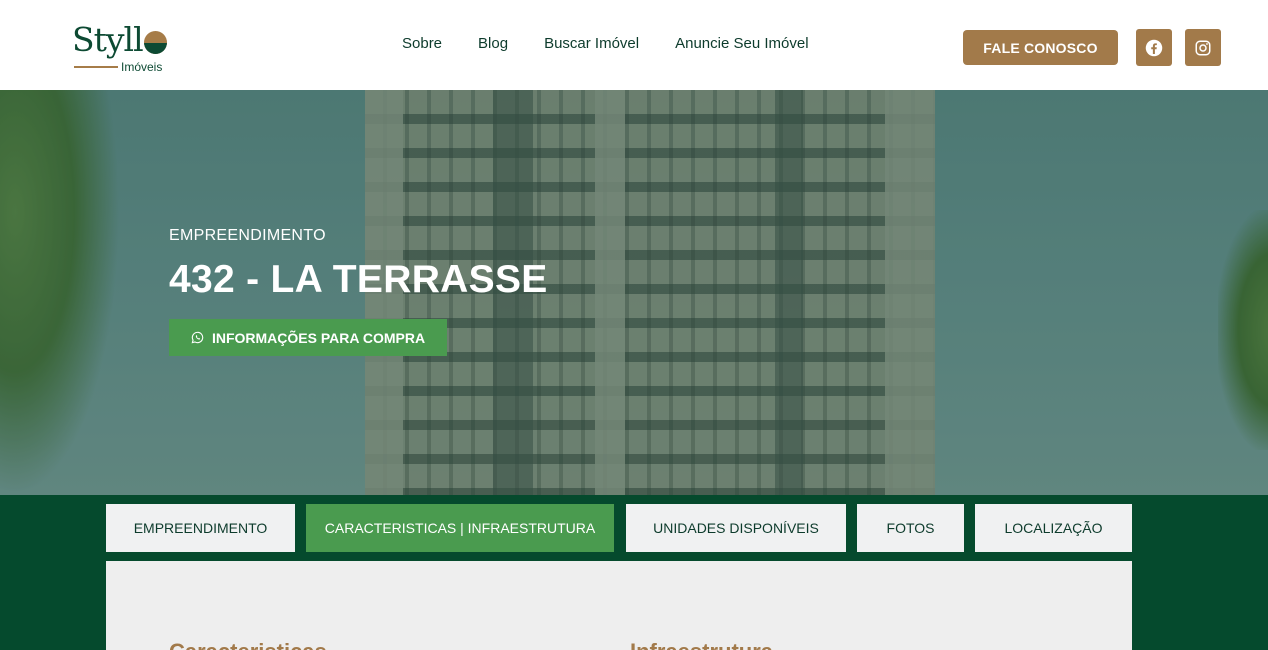  I want to click on tab-unidades-disponiveis: UNIDADES DISPONÍVEIS, so click(736, 528).